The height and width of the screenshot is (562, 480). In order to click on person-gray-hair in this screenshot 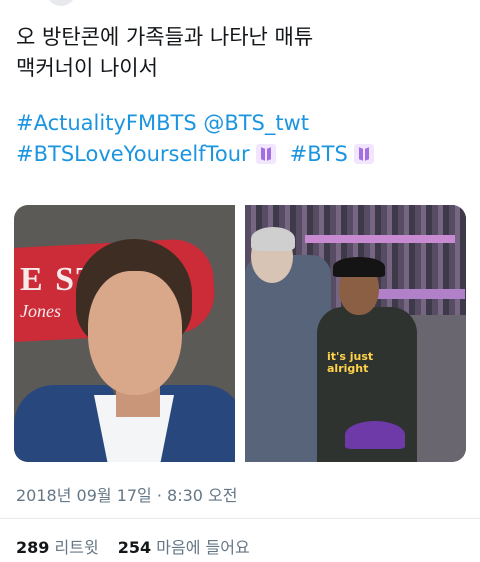, I will do `click(273, 239)`.